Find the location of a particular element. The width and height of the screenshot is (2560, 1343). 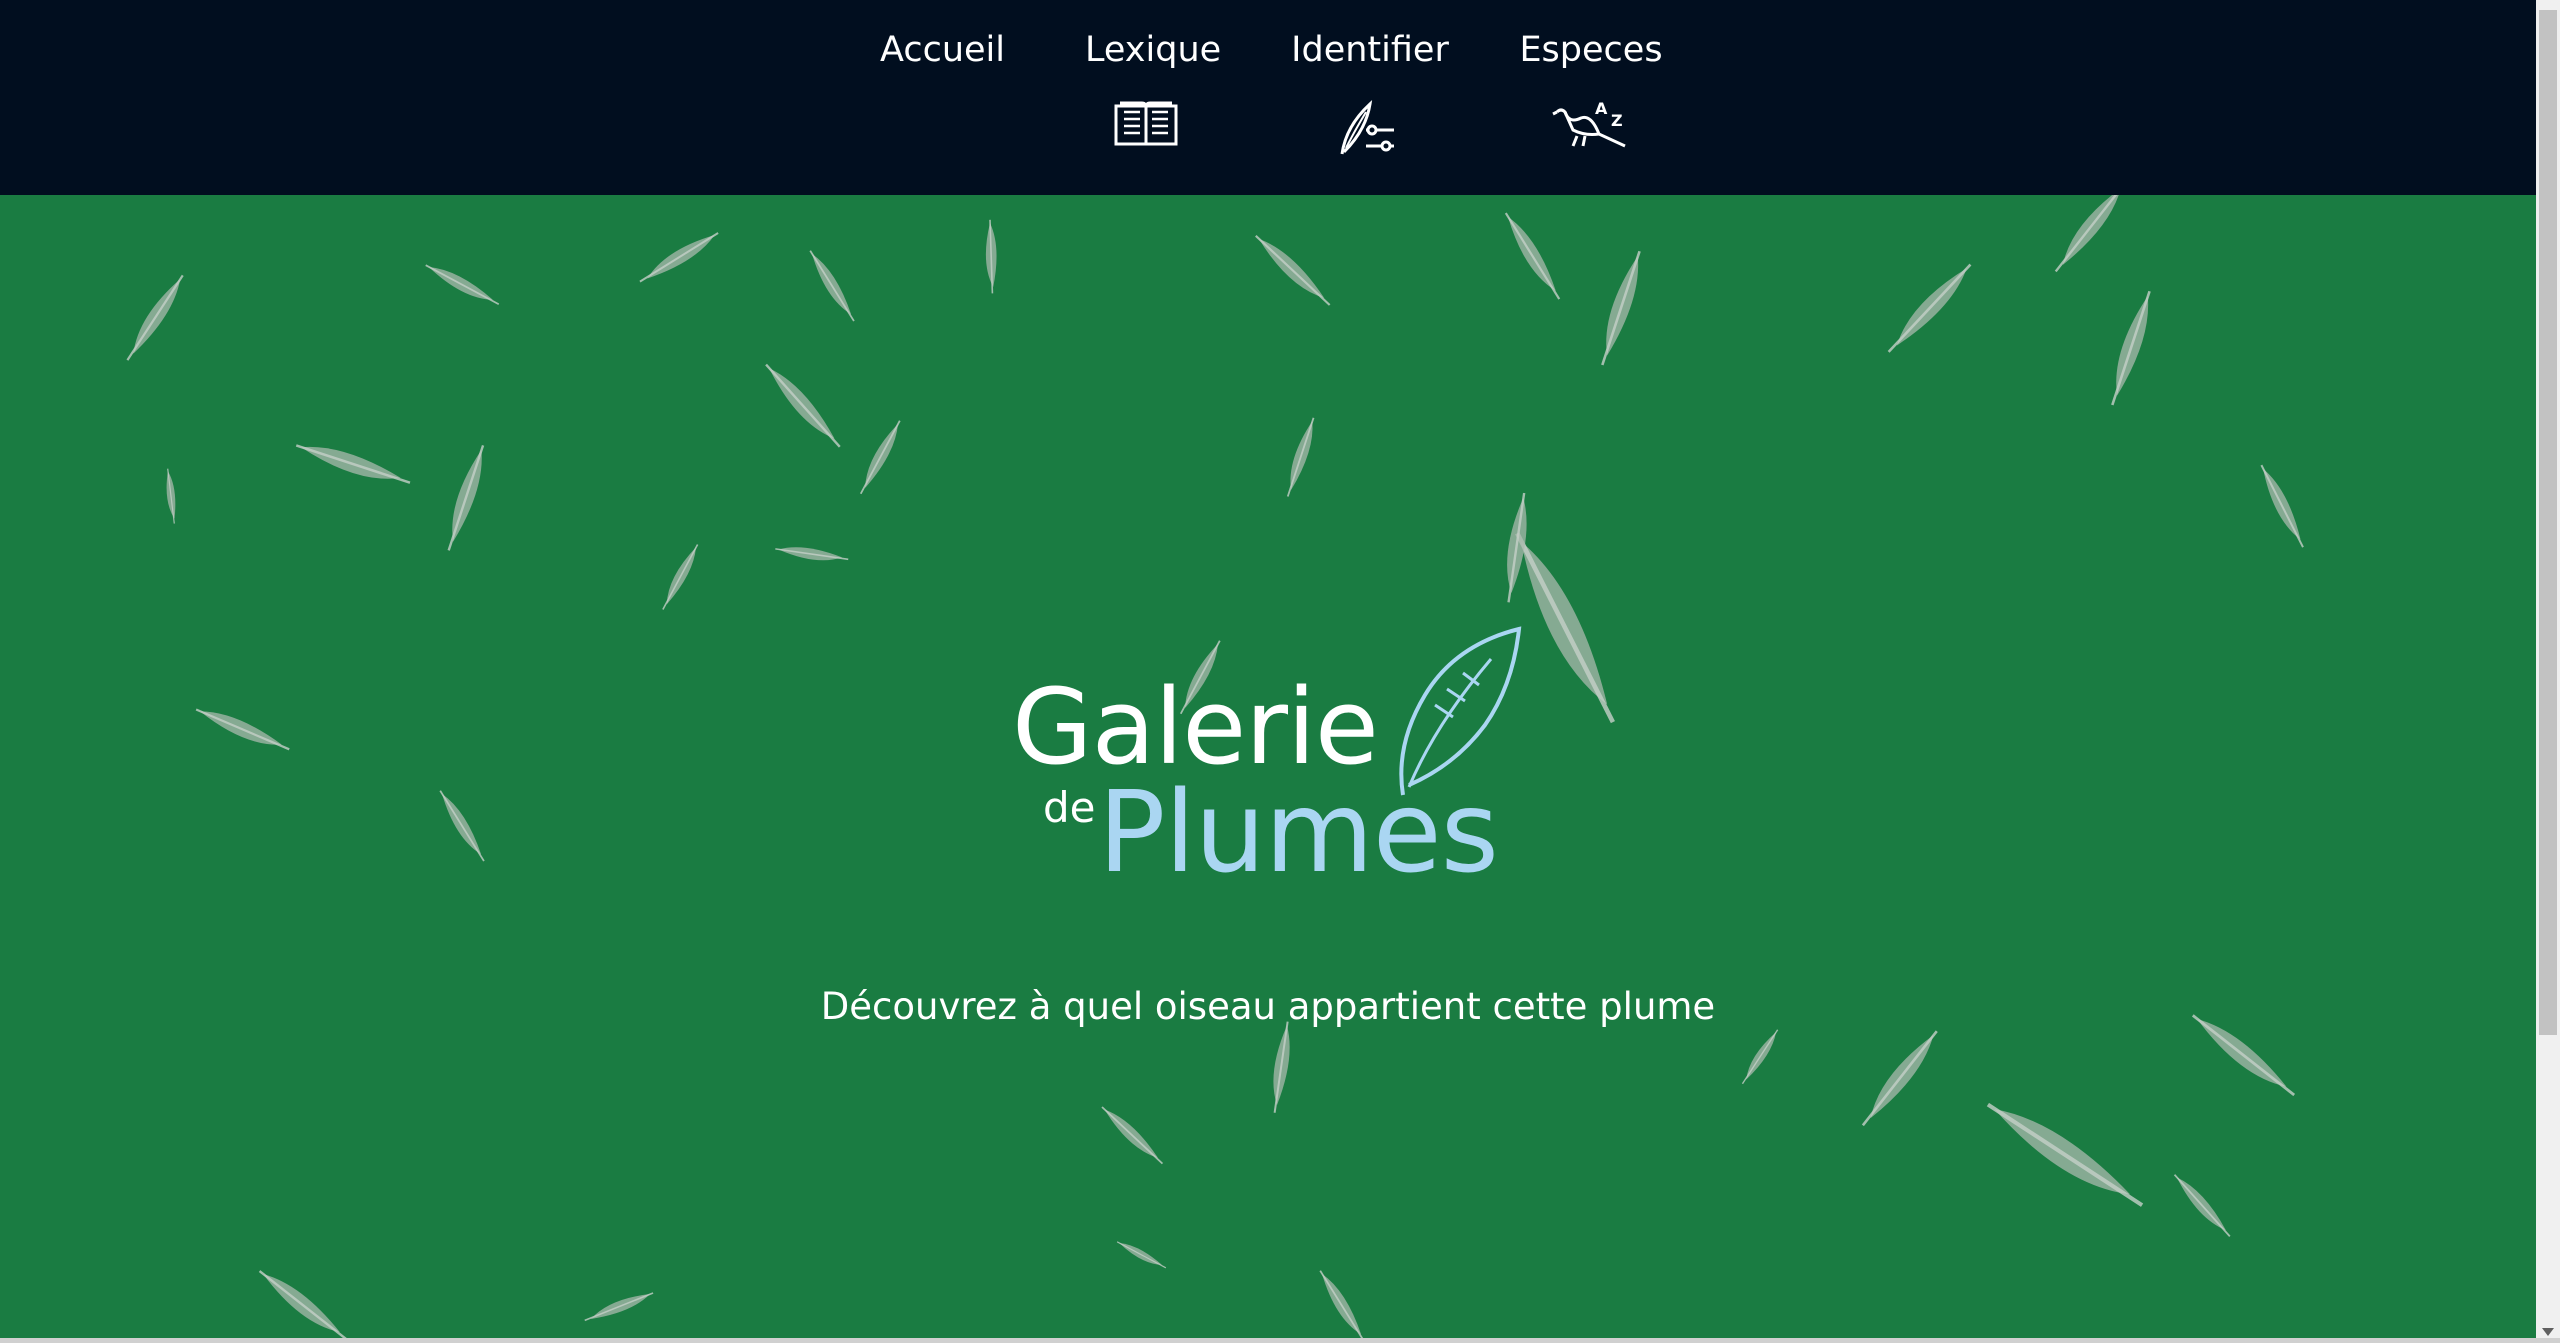

scrollbar-thumb is located at coordinates (2548, 522).